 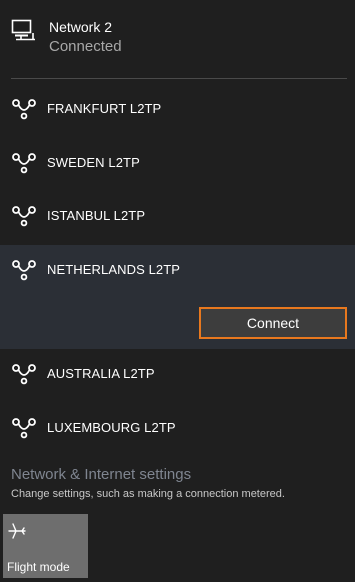 I want to click on vpn-item-sweden: SWEDEN L2TP, so click(x=177, y=165).